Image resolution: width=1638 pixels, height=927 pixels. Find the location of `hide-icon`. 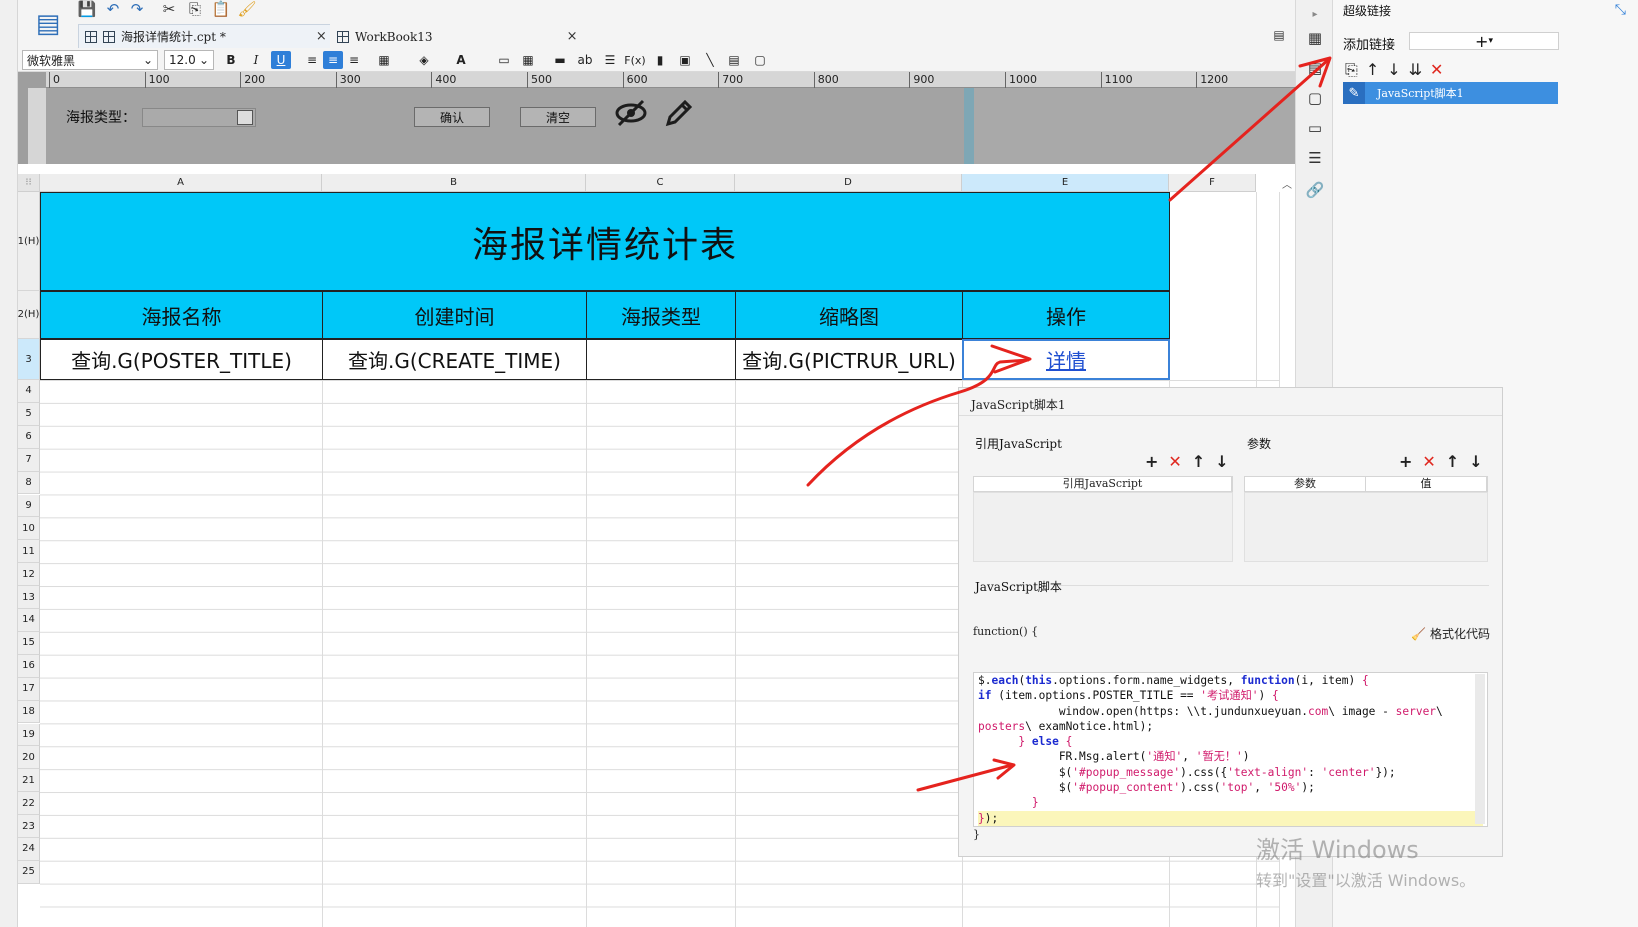

hide-icon is located at coordinates (631, 116).